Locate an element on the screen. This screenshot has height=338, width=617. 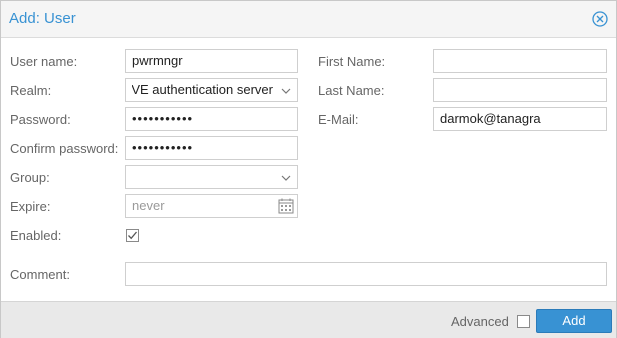
close-icon is located at coordinates (600, 19).